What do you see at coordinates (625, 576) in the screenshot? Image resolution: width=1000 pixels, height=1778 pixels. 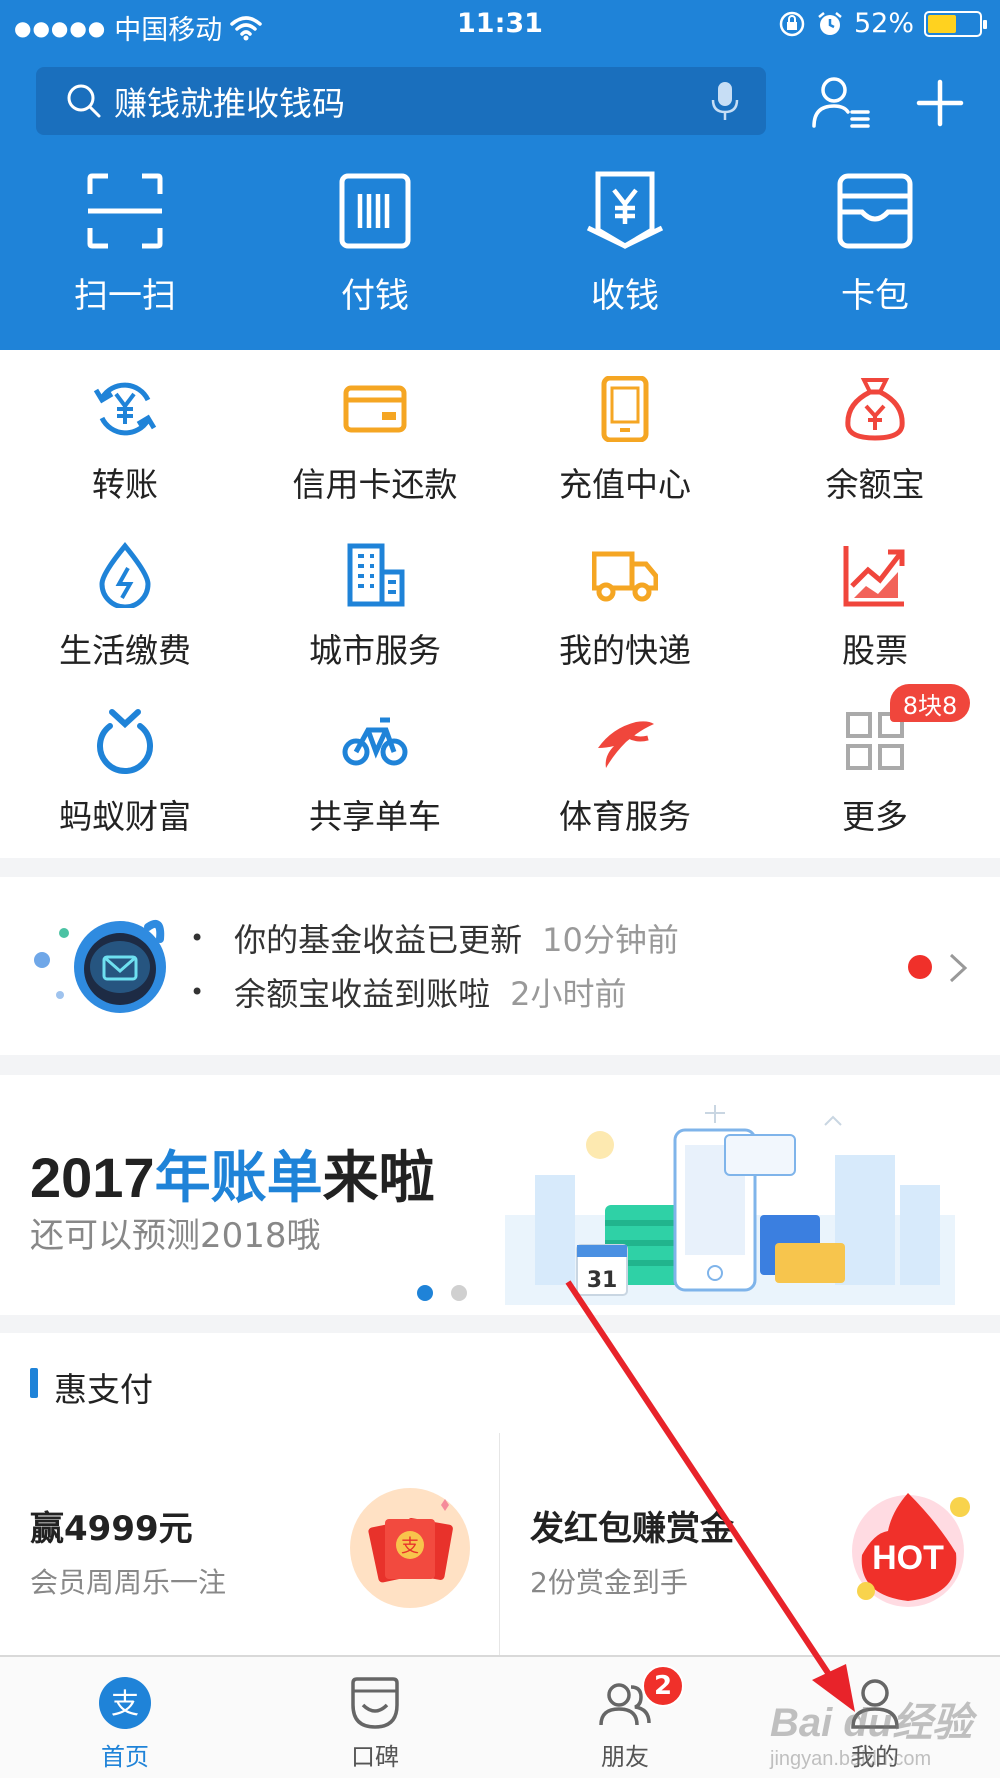 I see `delivery-truck-icon` at bounding box center [625, 576].